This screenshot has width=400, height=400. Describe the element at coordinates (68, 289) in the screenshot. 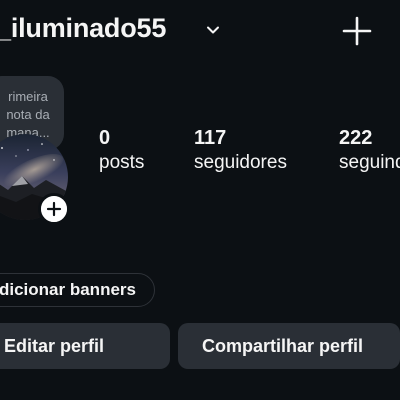

I see `add-banners-label: dicionar banners` at that location.